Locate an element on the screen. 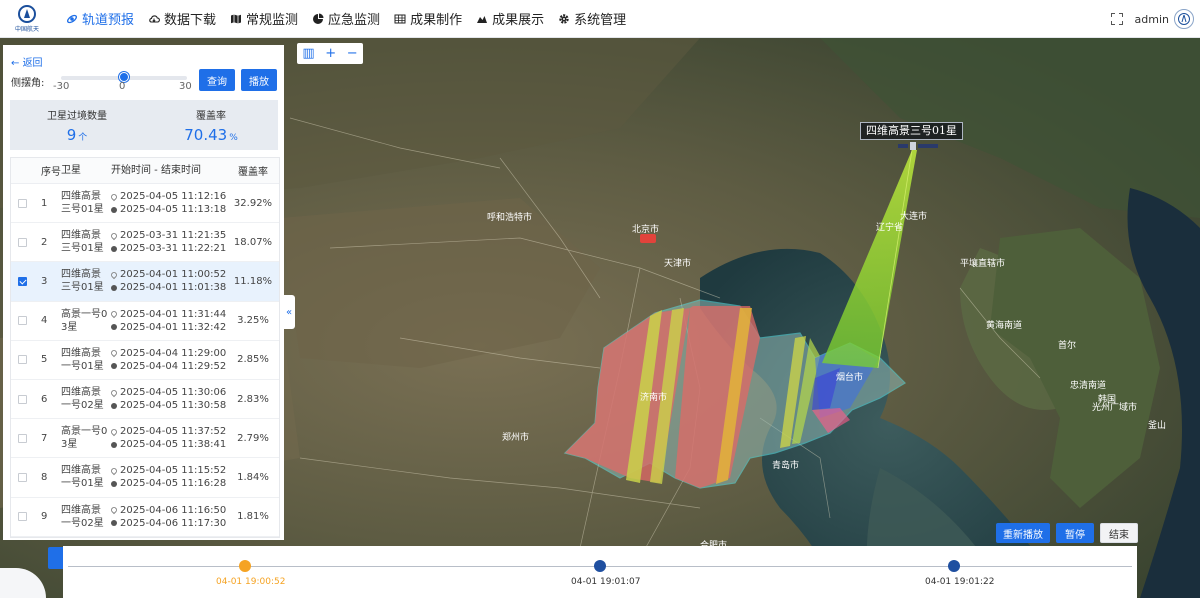 Image resolution: width=1200 pixels, height=598 pixels. app-logo: 中国航天 is located at coordinates (27, 19).